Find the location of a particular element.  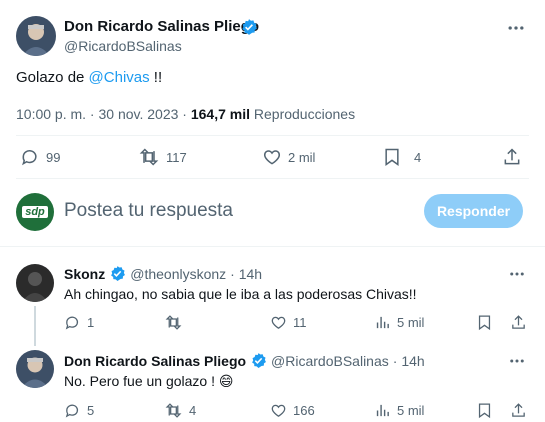

reply-text: No. Pero fue un golazo ! 😄 is located at coordinates (149, 381).